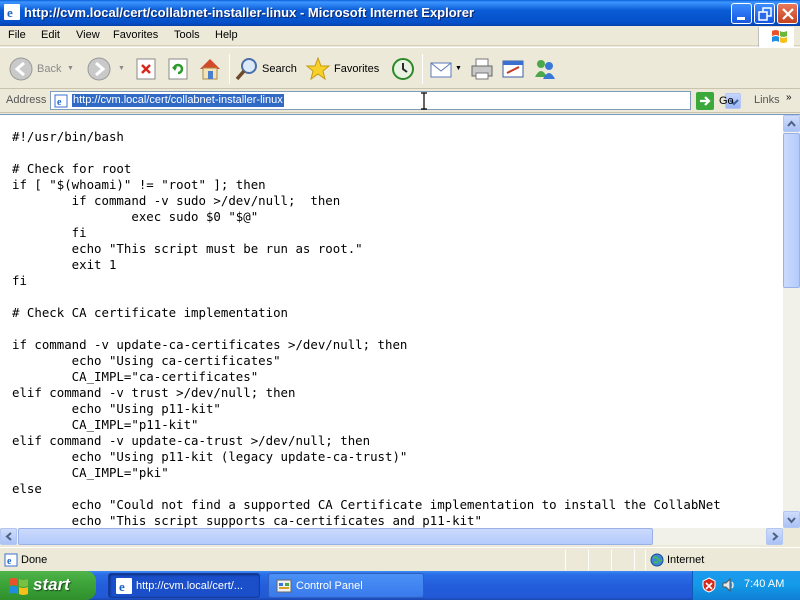 The image size is (800, 600). What do you see at coordinates (741, 13) in the screenshot?
I see `minimize-button` at bounding box center [741, 13].